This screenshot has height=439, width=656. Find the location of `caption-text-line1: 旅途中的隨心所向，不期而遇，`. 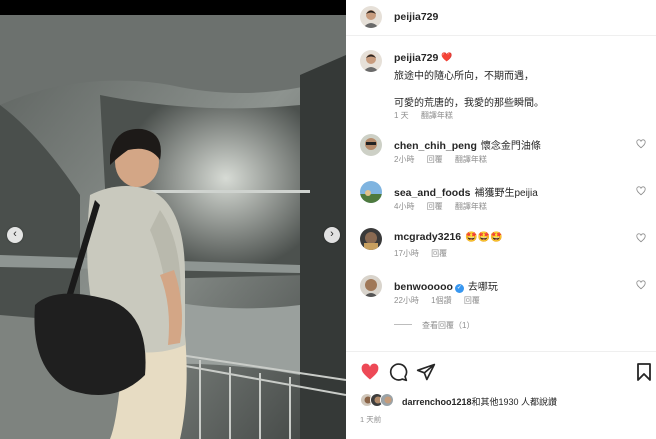

caption-text-line1: 旅途中的隨心所向，不期而遇， is located at coordinates (464, 76).